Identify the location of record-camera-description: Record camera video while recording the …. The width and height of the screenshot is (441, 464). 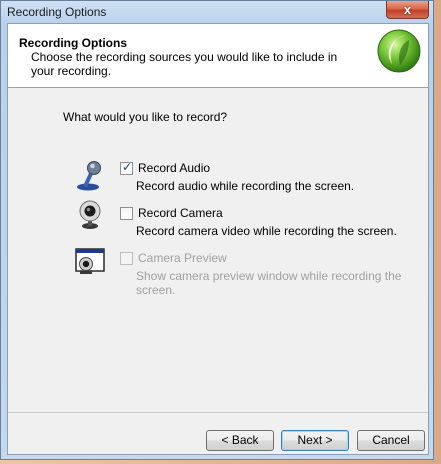
(266, 231).